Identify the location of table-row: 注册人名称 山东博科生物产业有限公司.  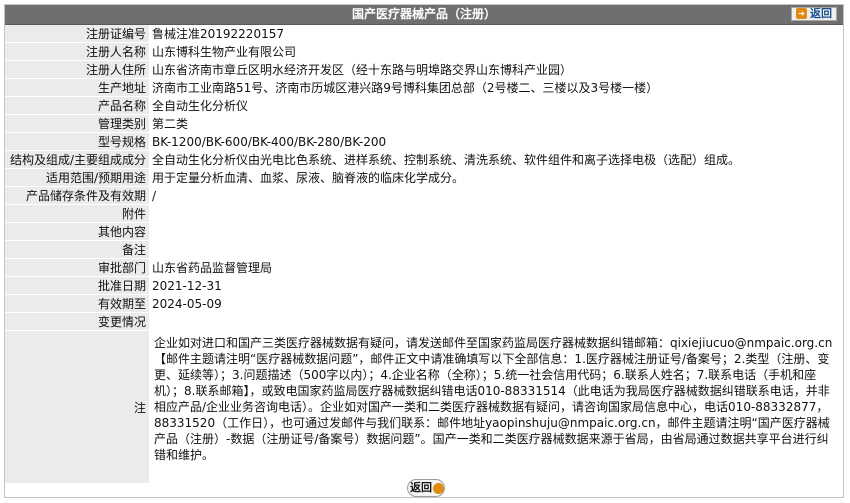
(424, 51).